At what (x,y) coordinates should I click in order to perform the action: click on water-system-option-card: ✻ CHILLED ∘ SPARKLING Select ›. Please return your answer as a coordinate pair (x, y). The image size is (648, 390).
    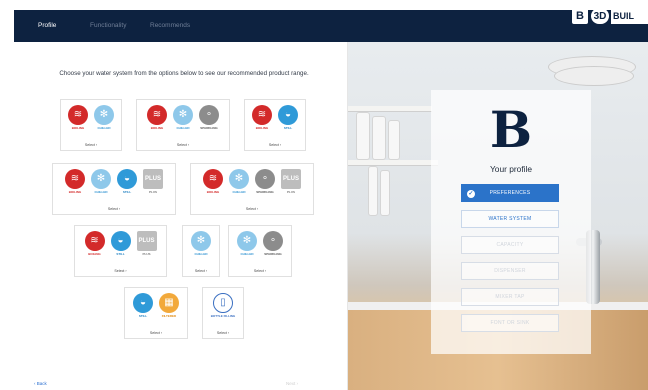
    Looking at the image, I should click on (260, 251).